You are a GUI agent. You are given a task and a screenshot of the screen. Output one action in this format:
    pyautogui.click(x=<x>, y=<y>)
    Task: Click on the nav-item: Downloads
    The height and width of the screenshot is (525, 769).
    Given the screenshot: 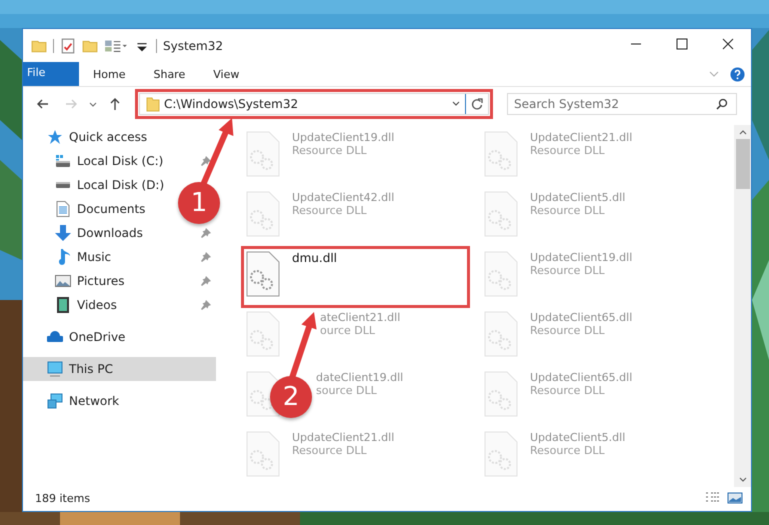 What is the action you would take?
    pyautogui.click(x=85, y=233)
    